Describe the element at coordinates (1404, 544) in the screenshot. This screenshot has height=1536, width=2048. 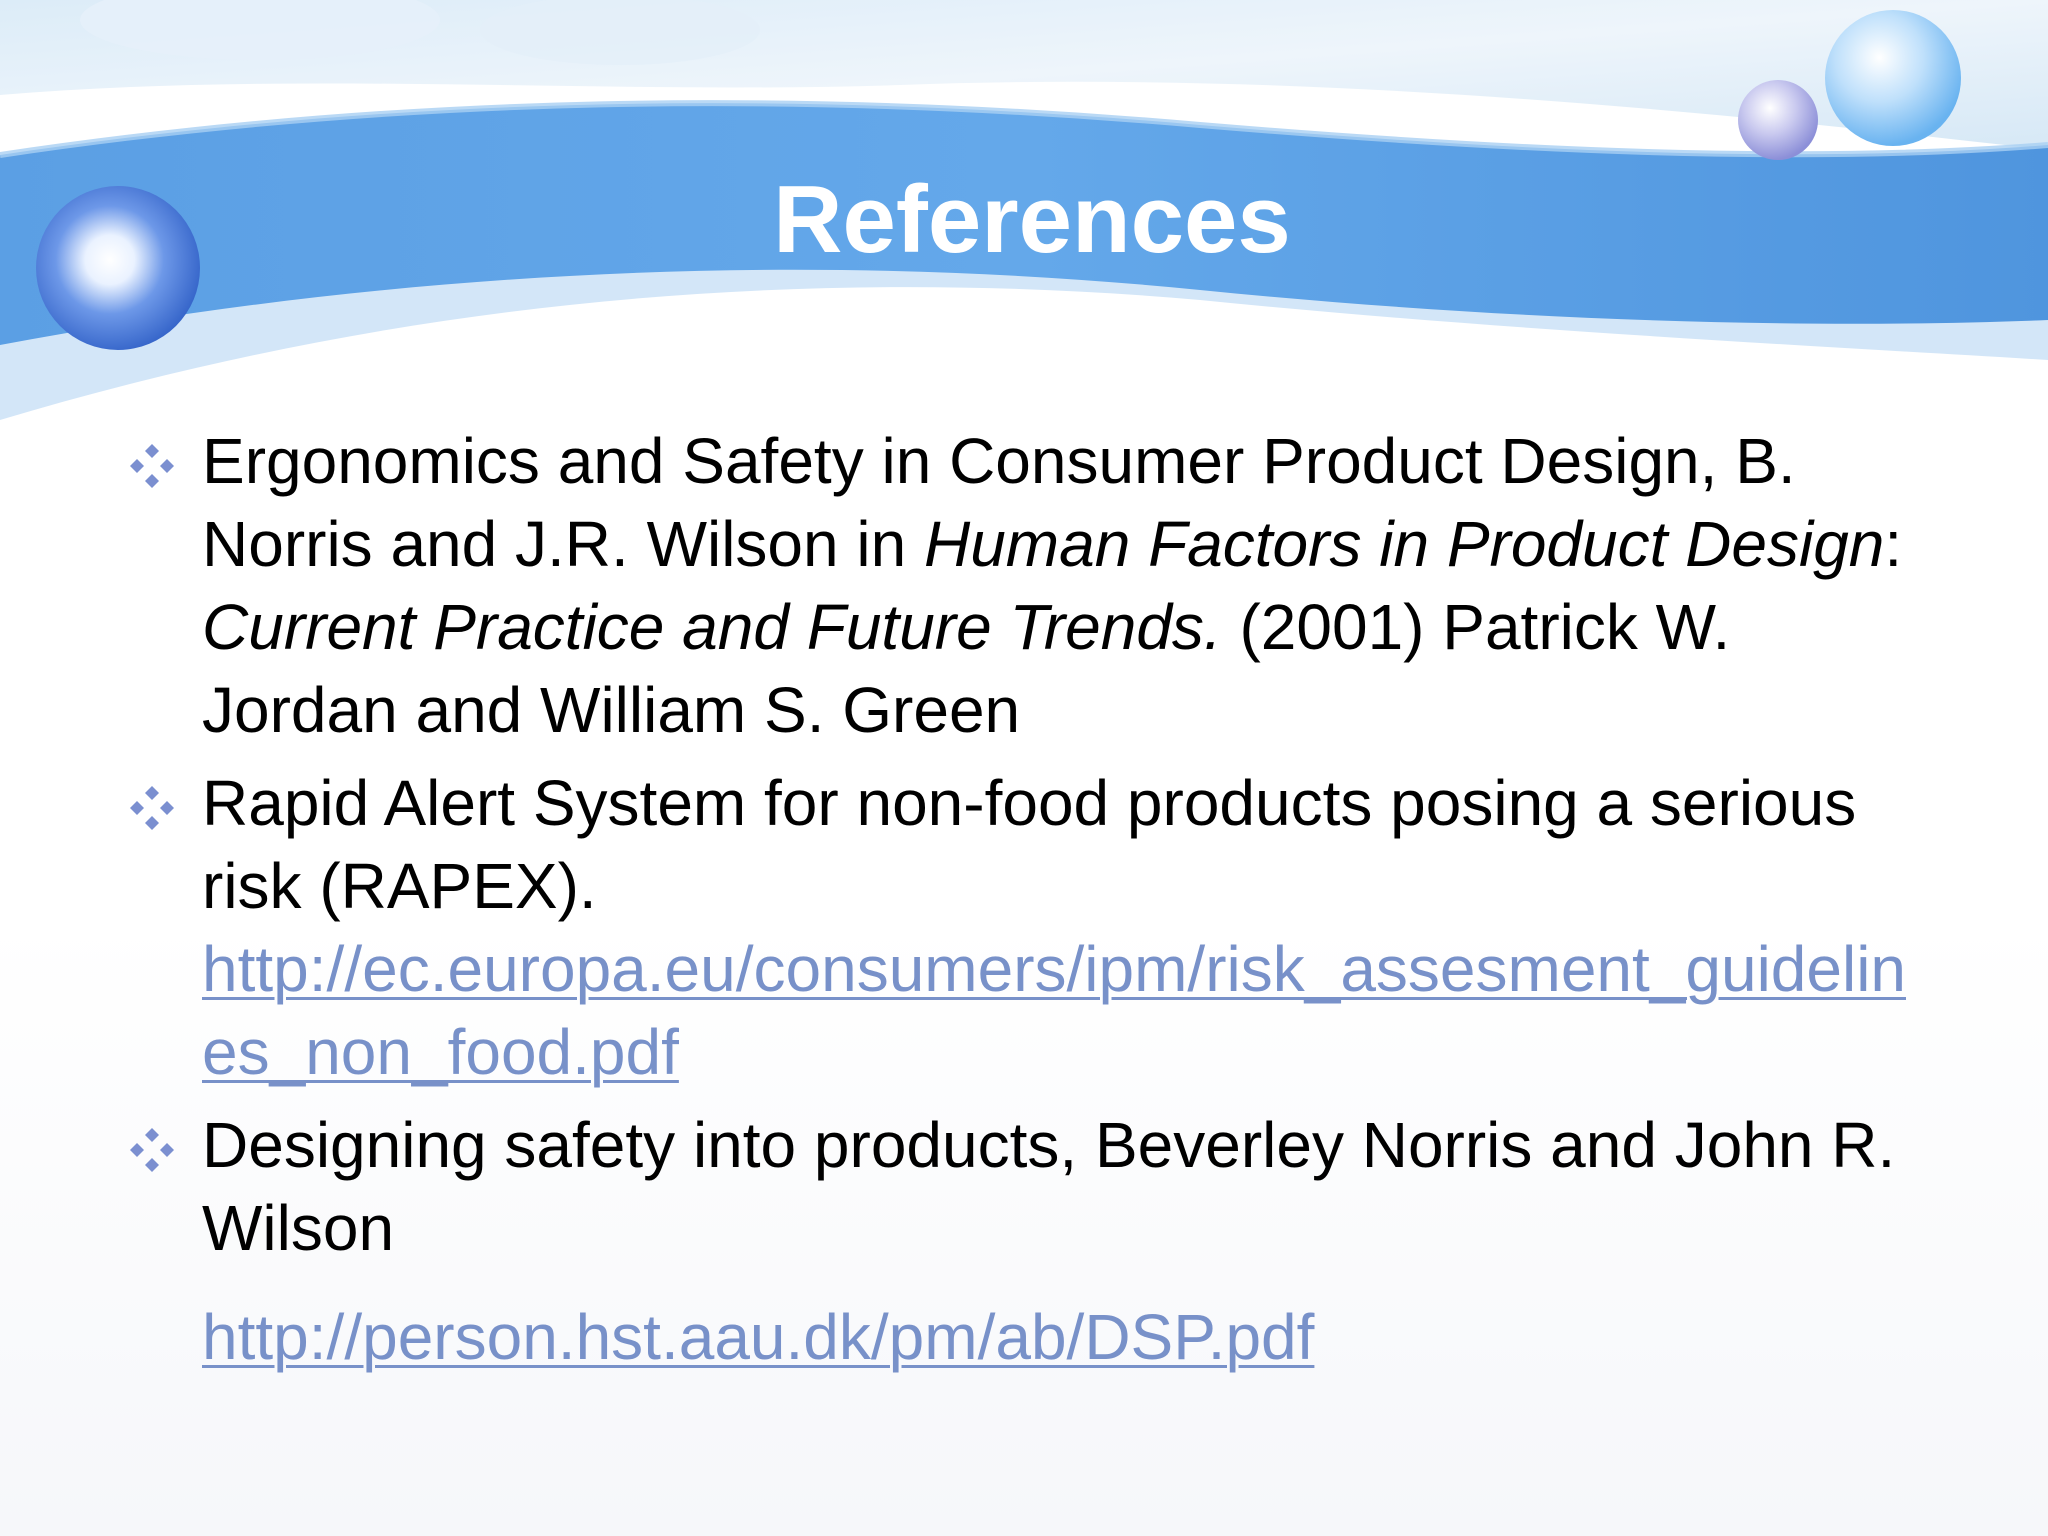
I see `reference-book-title: Human Factors in Product Design` at that location.